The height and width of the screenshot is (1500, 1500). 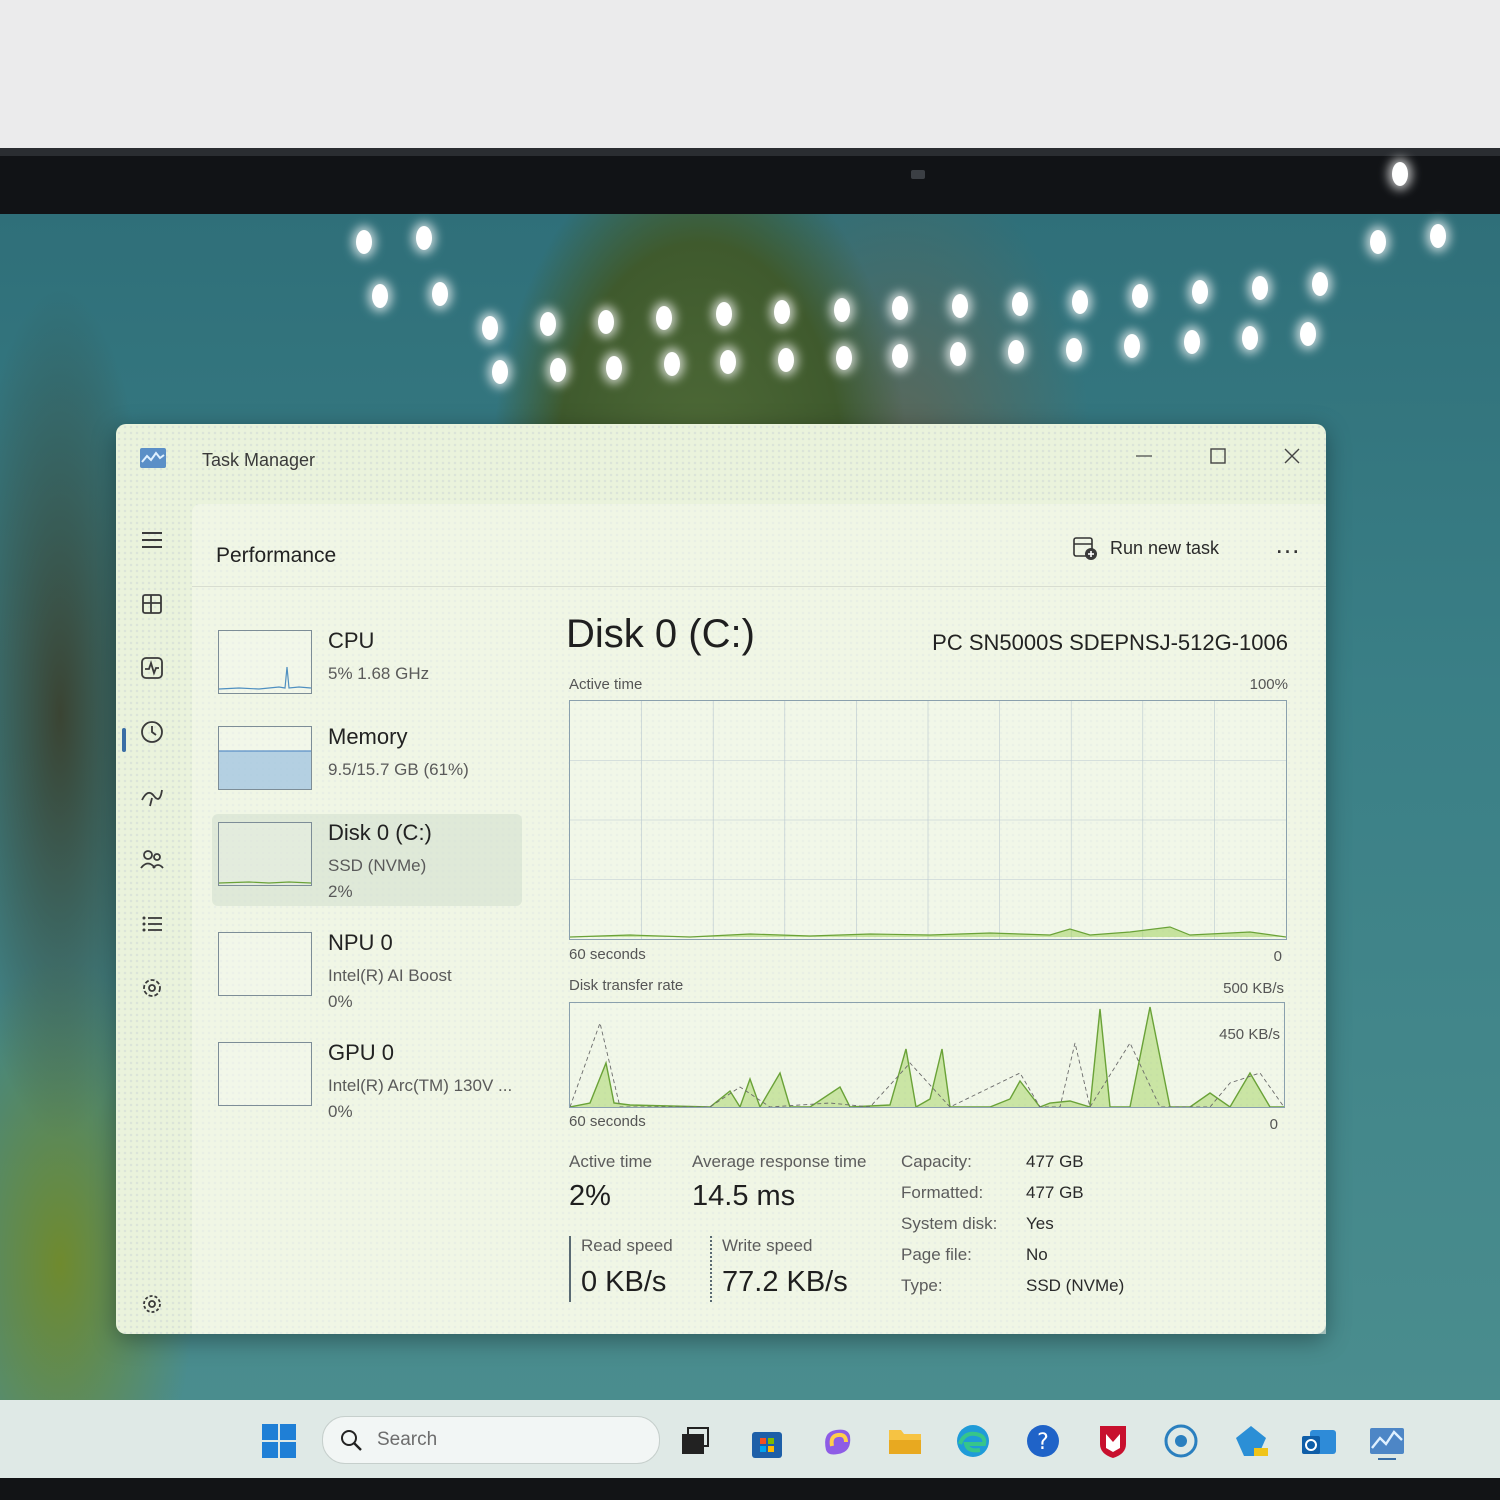 What do you see at coordinates (1319, 1441) in the screenshot?
I see `outlook-icon` at bounding box center [1319, 1441].